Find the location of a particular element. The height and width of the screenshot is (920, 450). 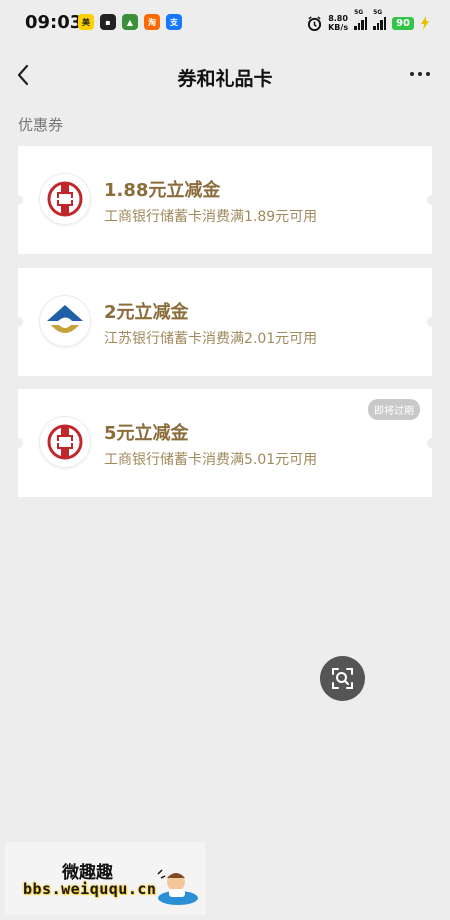

status-indicators: 8.80 KB/s 5G 5G 90 is located at coordinates (368, 21).